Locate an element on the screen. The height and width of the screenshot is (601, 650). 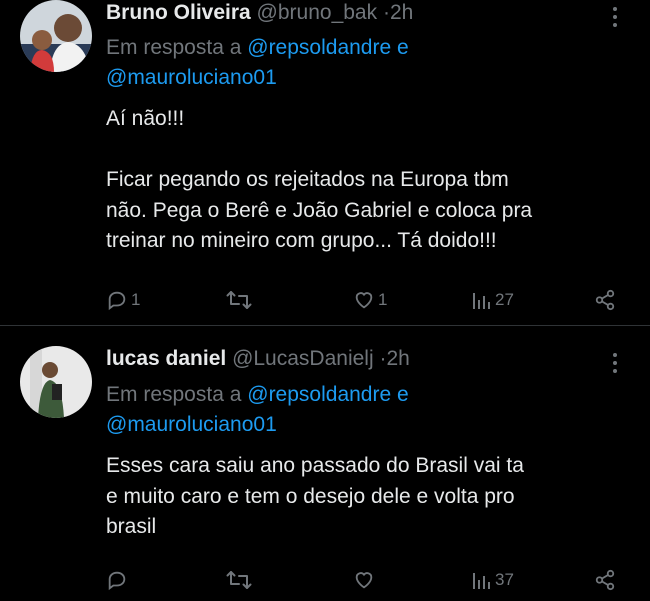
like-button: 1 is located at coordinates (370, 300).